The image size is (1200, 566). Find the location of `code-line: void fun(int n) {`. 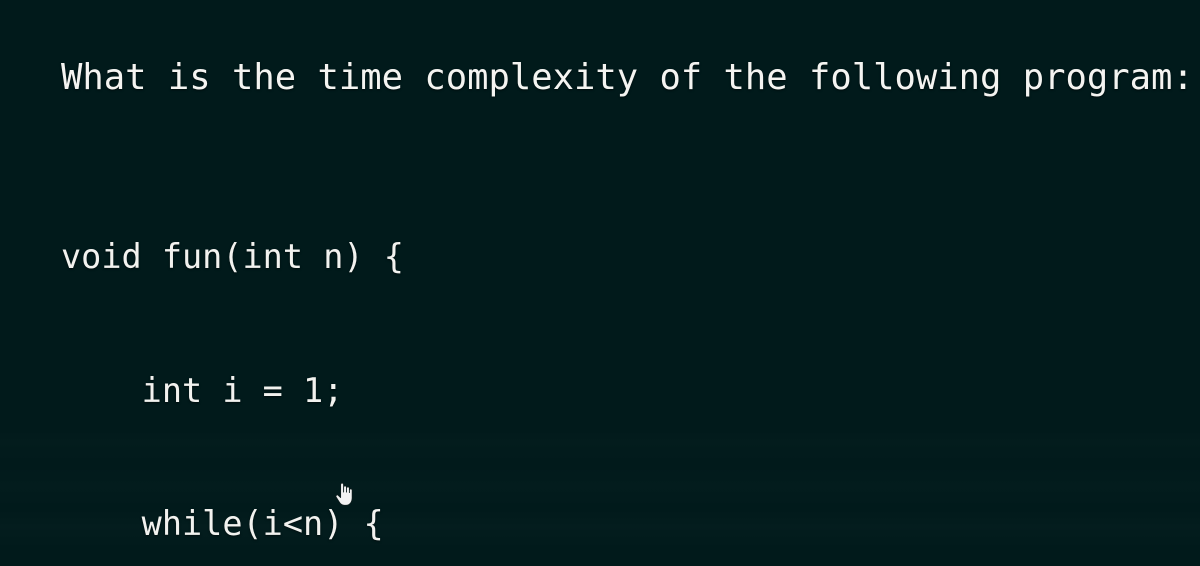

code-line: void fun(int n) { is located at coordinates (232, 256).